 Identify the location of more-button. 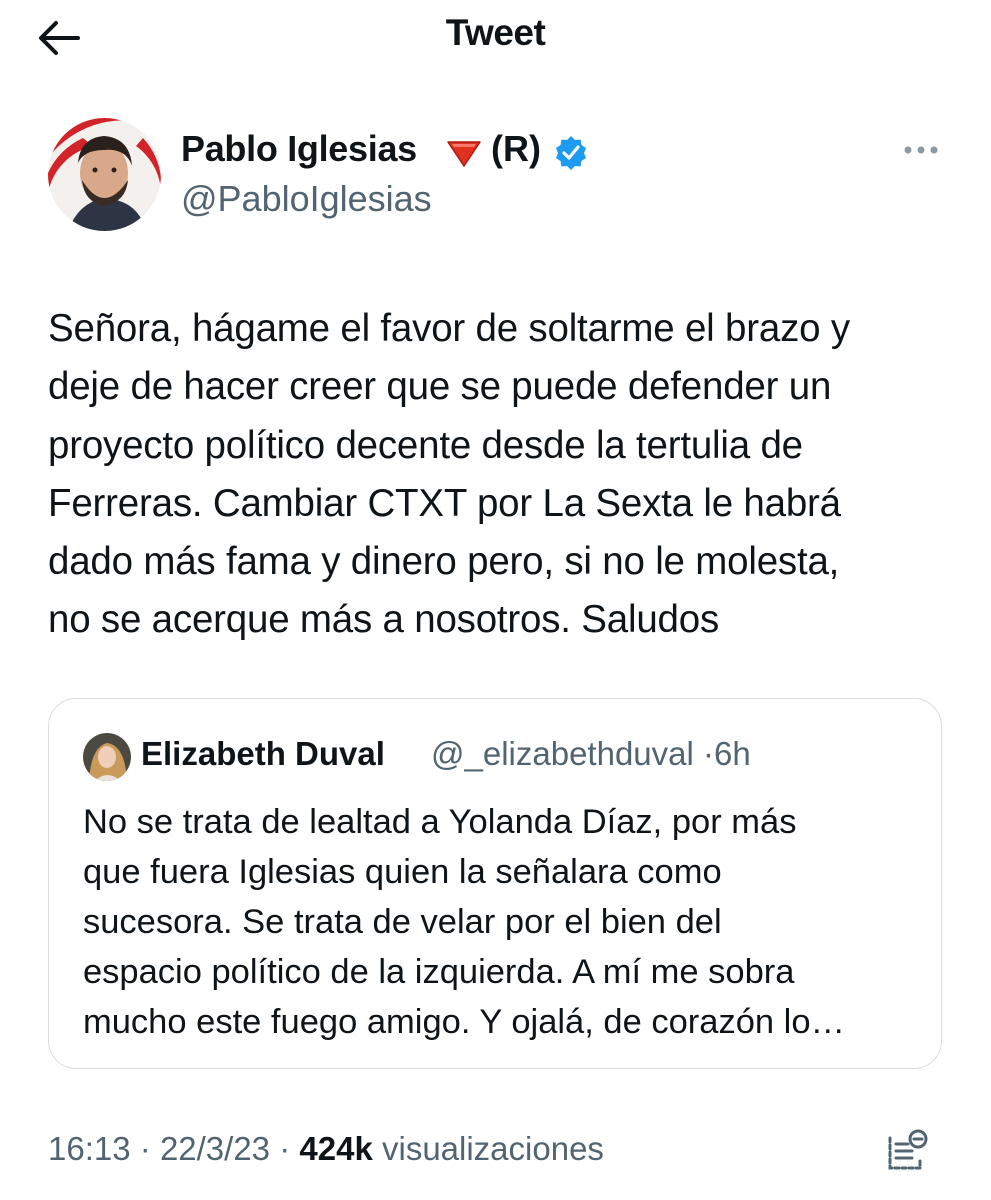
(922, 150).